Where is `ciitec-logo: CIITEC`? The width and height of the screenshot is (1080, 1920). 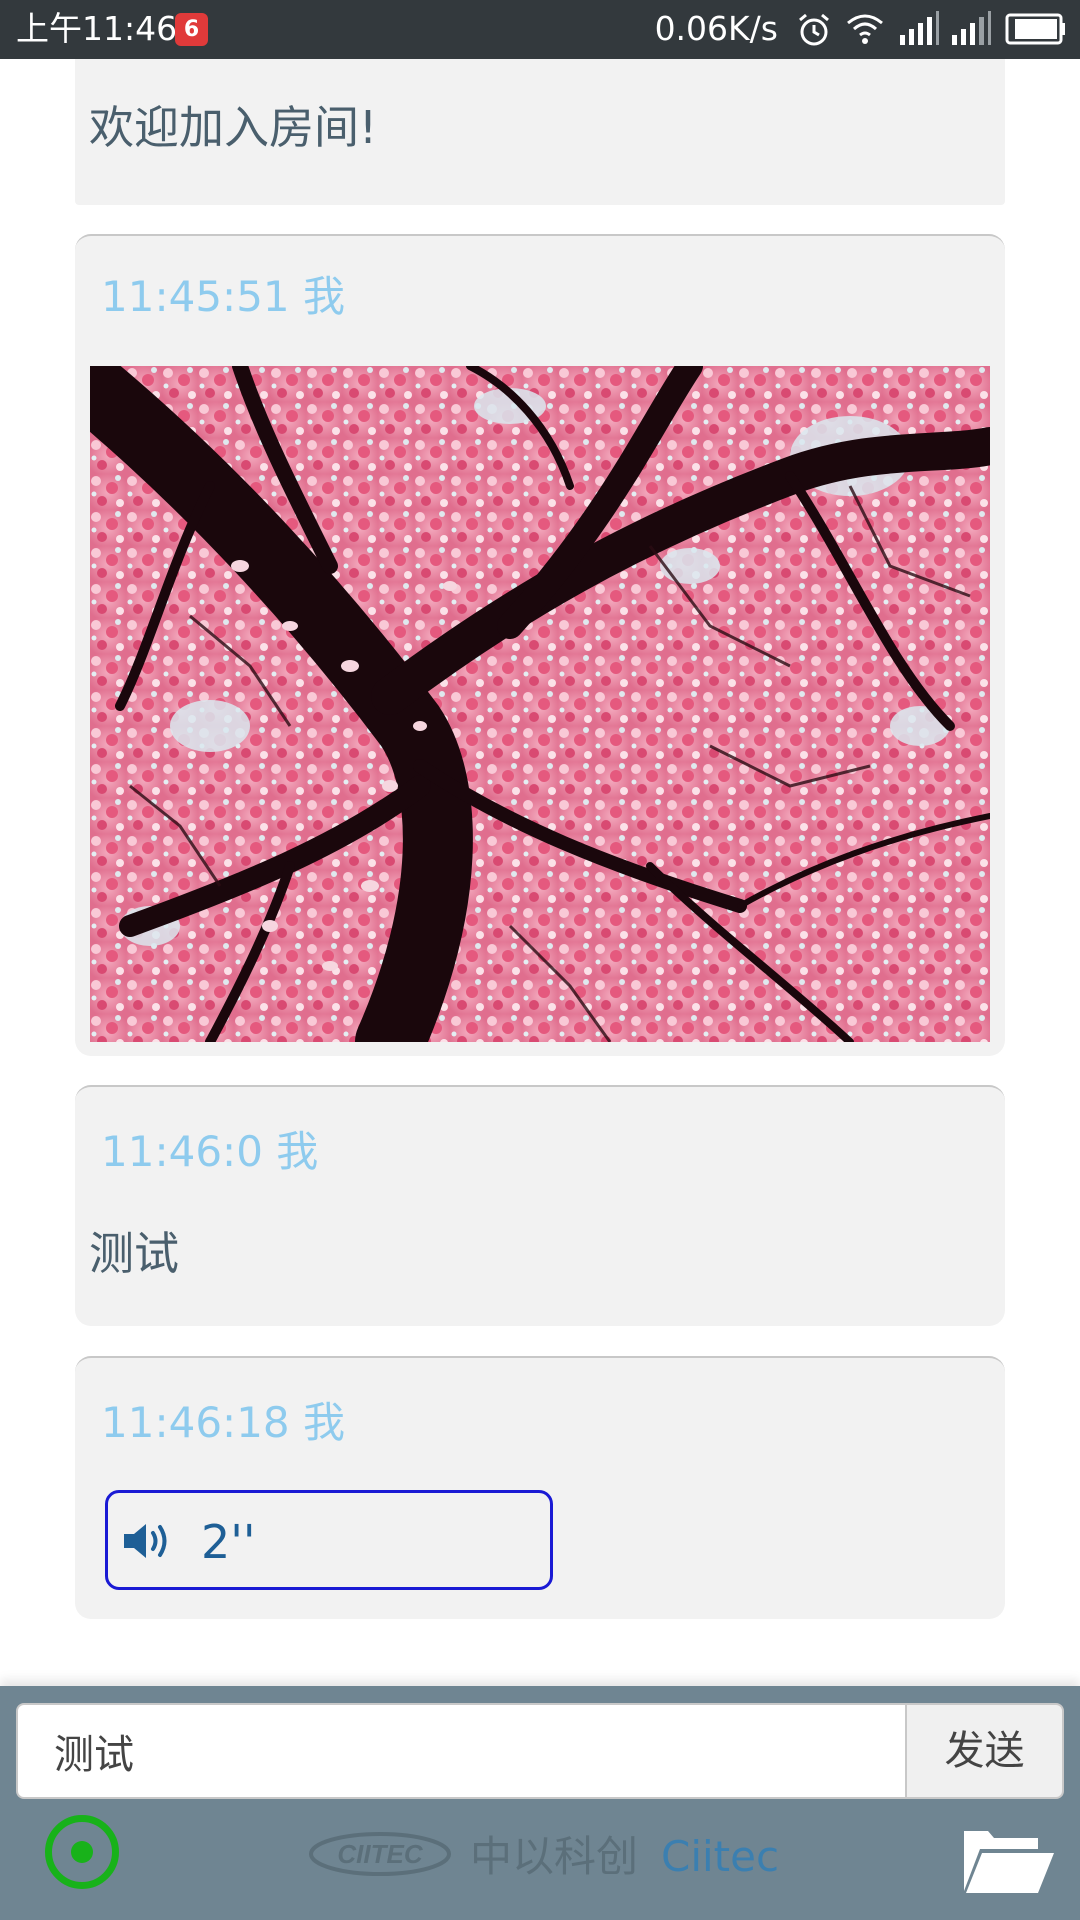 ciitec-logo: CIITEC is located at coordinates (380, 1854).